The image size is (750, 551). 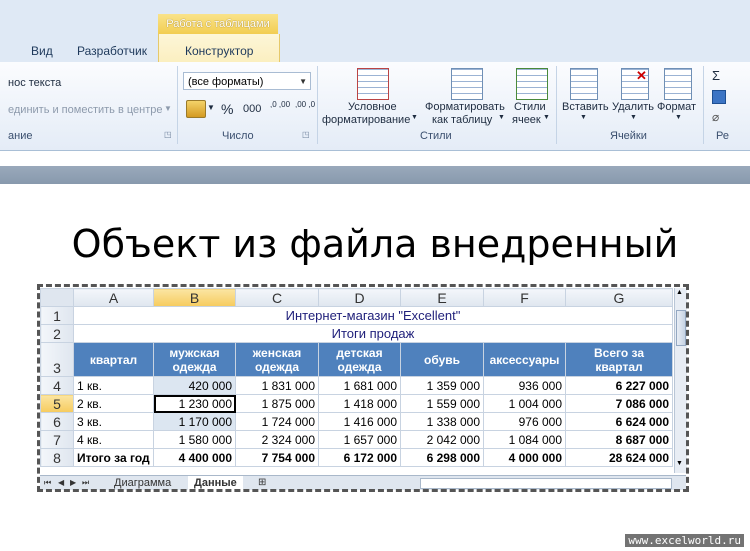 What do you see at coordinates (526, 120) in the screenshot?
I see `cell-styles-label-2: ячеек` at bounding box center [526, 120].